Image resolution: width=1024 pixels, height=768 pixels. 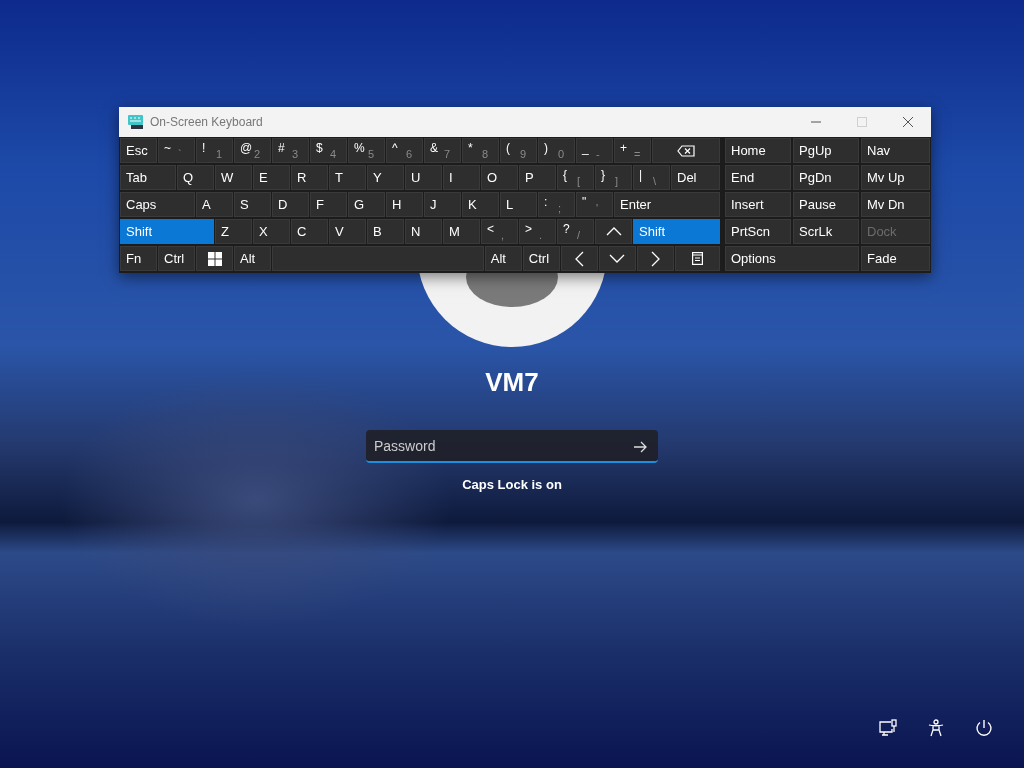 I want to click on key: ( 9, so click(x=518, y=150).